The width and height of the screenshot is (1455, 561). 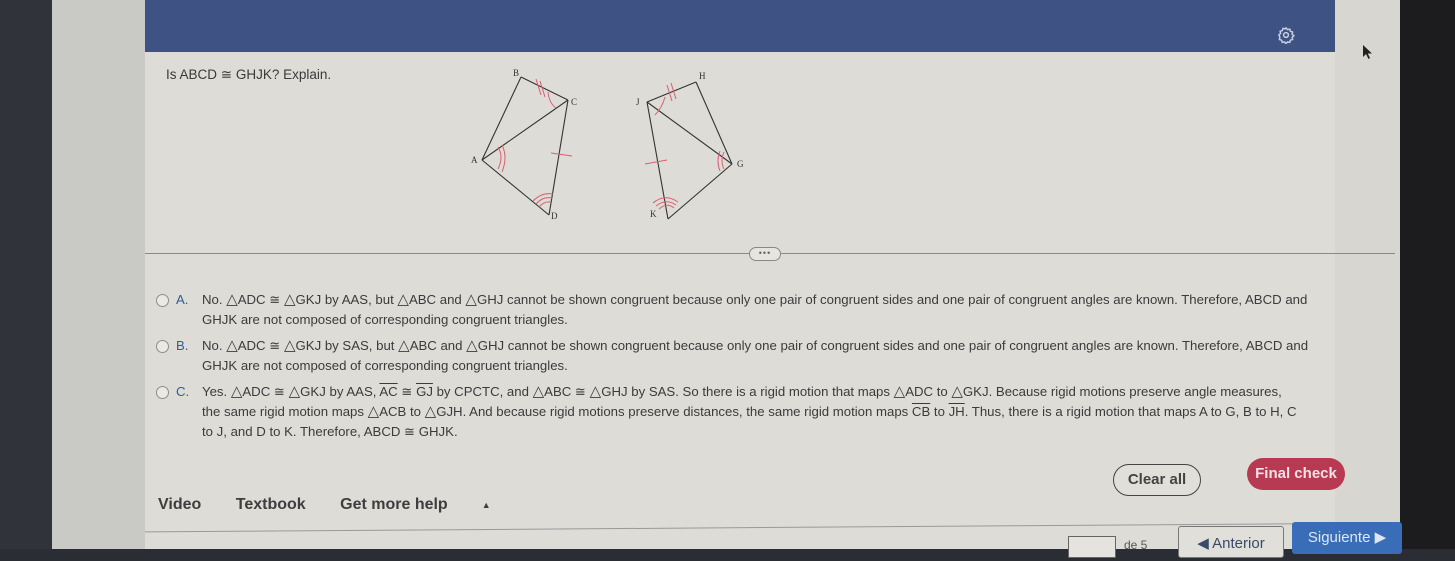 I want to click on page-number-input, so click(x=1092, y=547).